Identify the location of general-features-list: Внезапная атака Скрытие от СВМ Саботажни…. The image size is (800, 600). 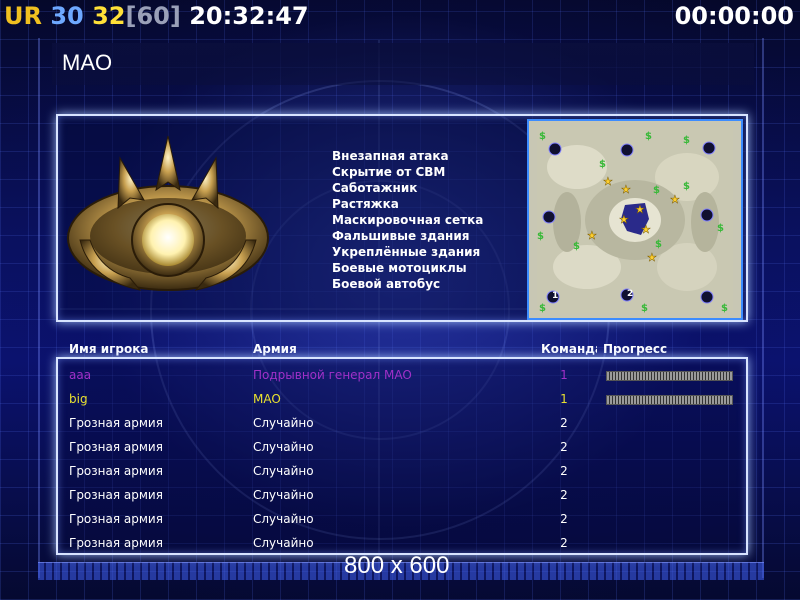
(407, 220).